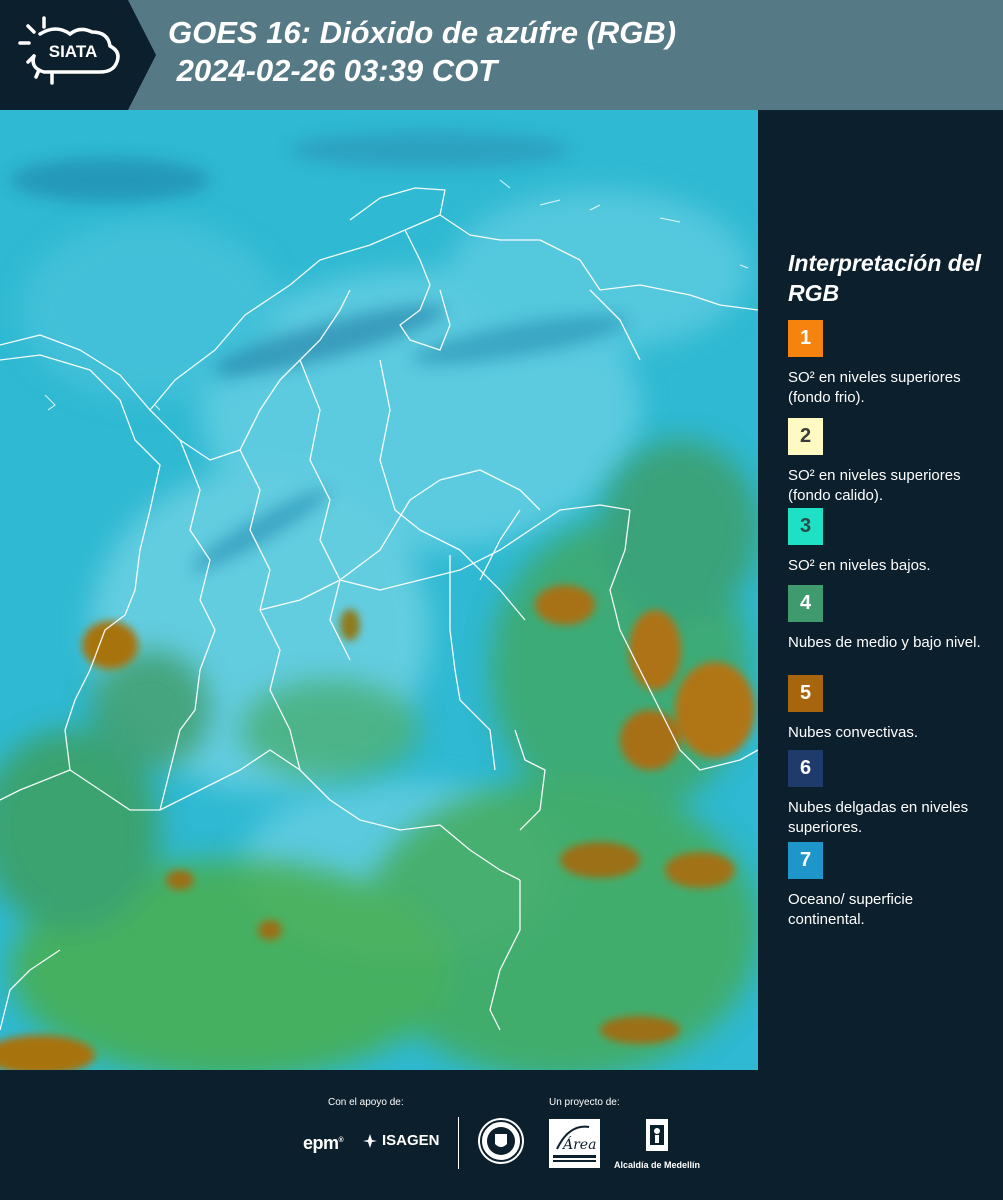 The width and height of the screenshot is (1003, 1200). I want to click on logo-arrow, so click(142, 55).